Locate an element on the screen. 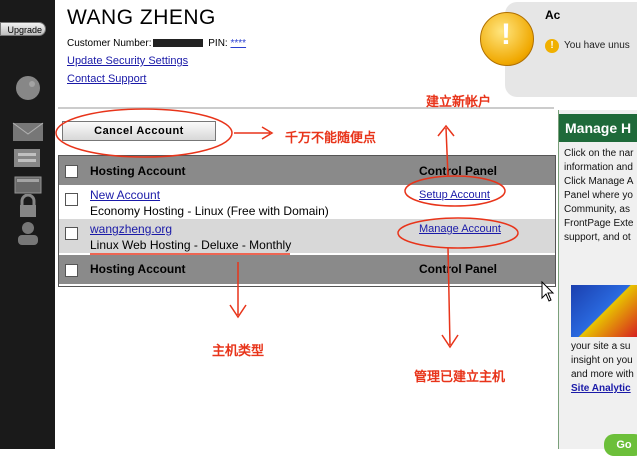 The image size is (637, 456). exclamation-icon: ! is located at coordinates (506, 34).